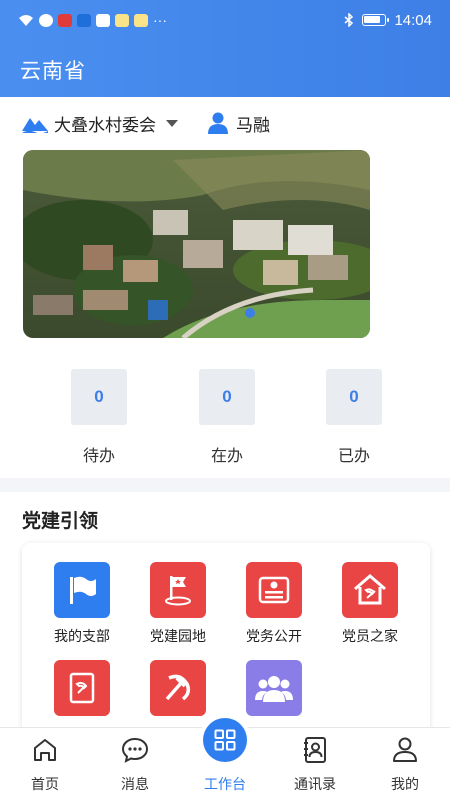 This screenshot has height=800, width=450. Describe the element at coordinates (105, 125) in the screenshot. I see `org-name: 大叠水村委会` at that location.